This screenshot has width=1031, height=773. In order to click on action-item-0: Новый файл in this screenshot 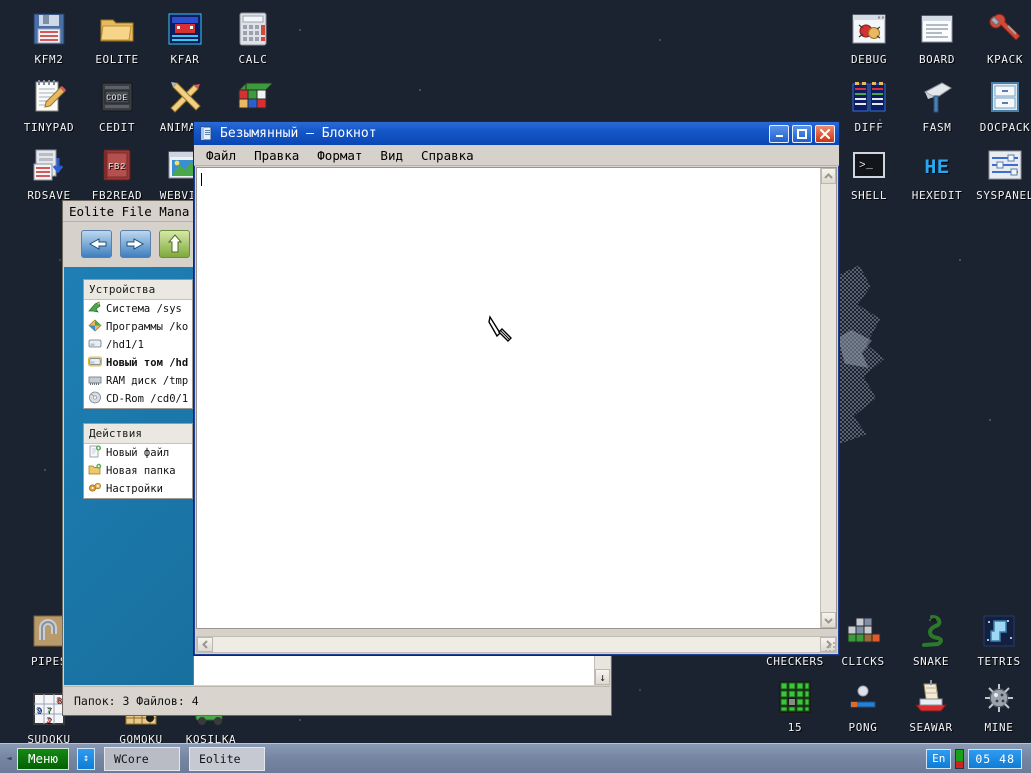, I will do `click(138, 453)`.